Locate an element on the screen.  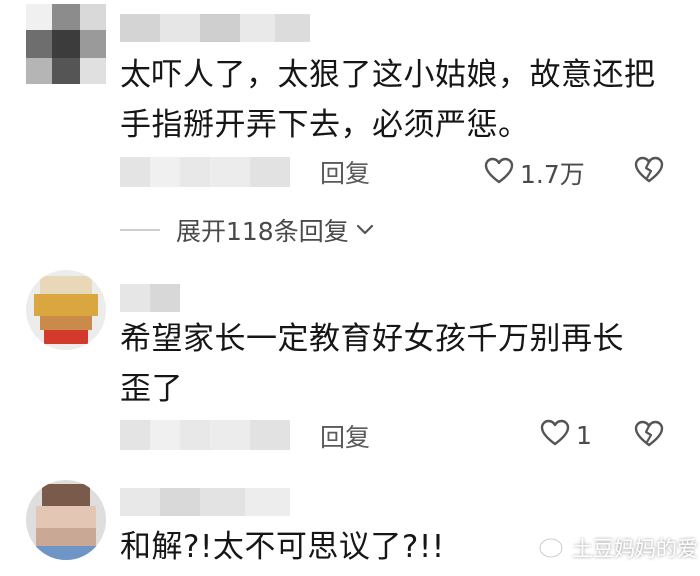
expand-replies-button: 展开118条回复 is located at coordinates (247, 230).